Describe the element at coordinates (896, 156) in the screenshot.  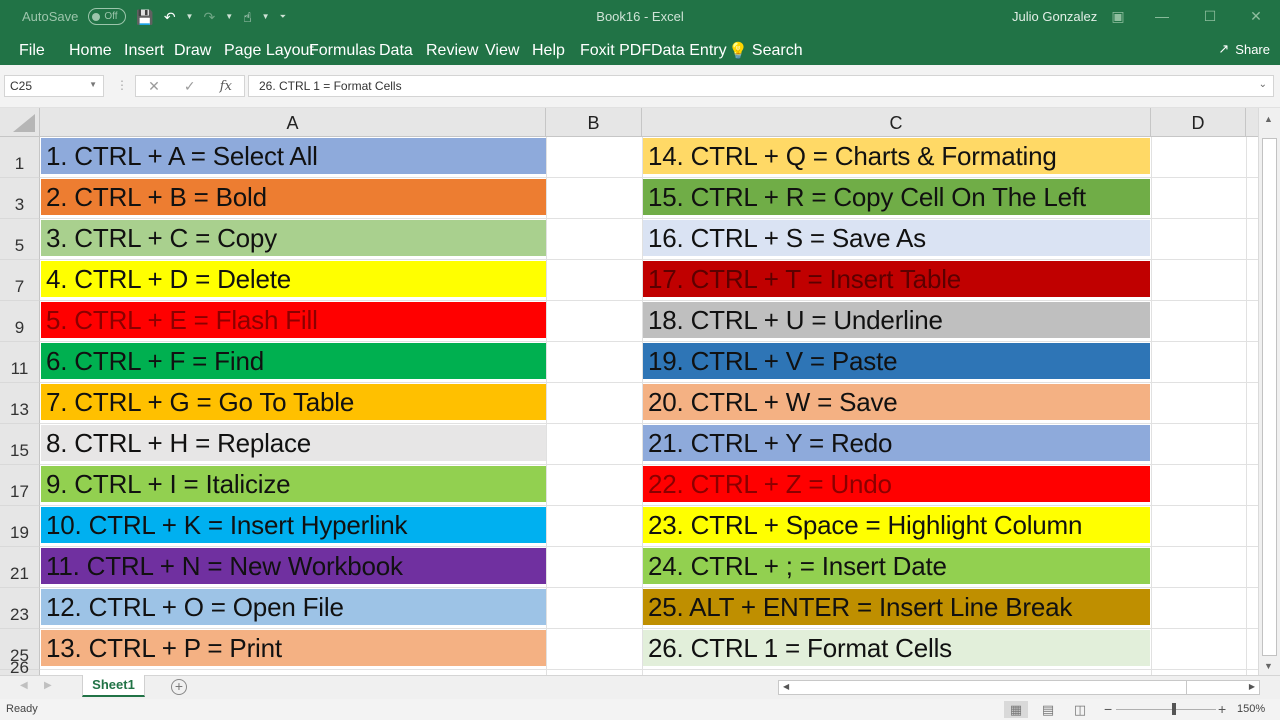
I see `shortcut-cell: 14. CTRL + Q = Charts & Formating` at that location.